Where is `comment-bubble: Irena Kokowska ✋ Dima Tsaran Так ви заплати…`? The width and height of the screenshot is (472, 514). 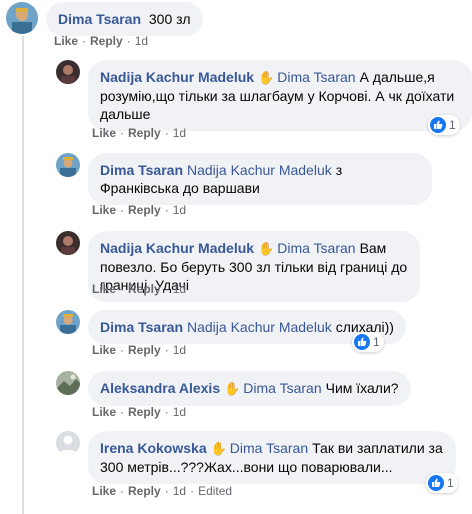 comment-bubble: Irena Kokowska ✋ Dima Tsaran Так ви заплати… is located at coordinates (272, 457).